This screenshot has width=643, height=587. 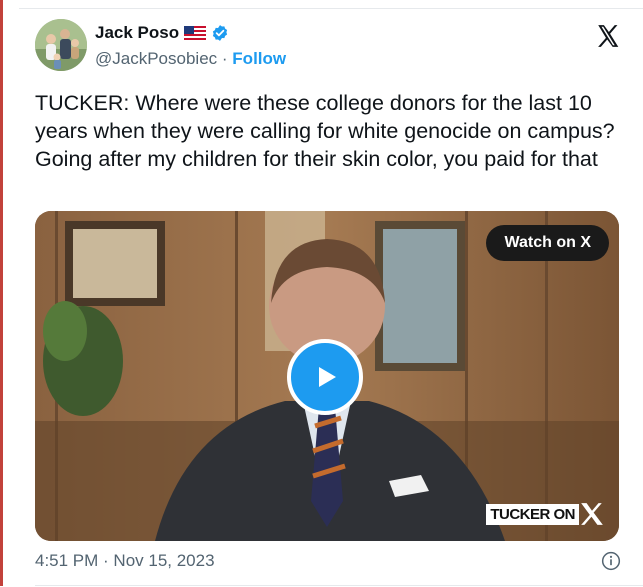 I want to click on x-brand-icon, so click(x=592, y=514).